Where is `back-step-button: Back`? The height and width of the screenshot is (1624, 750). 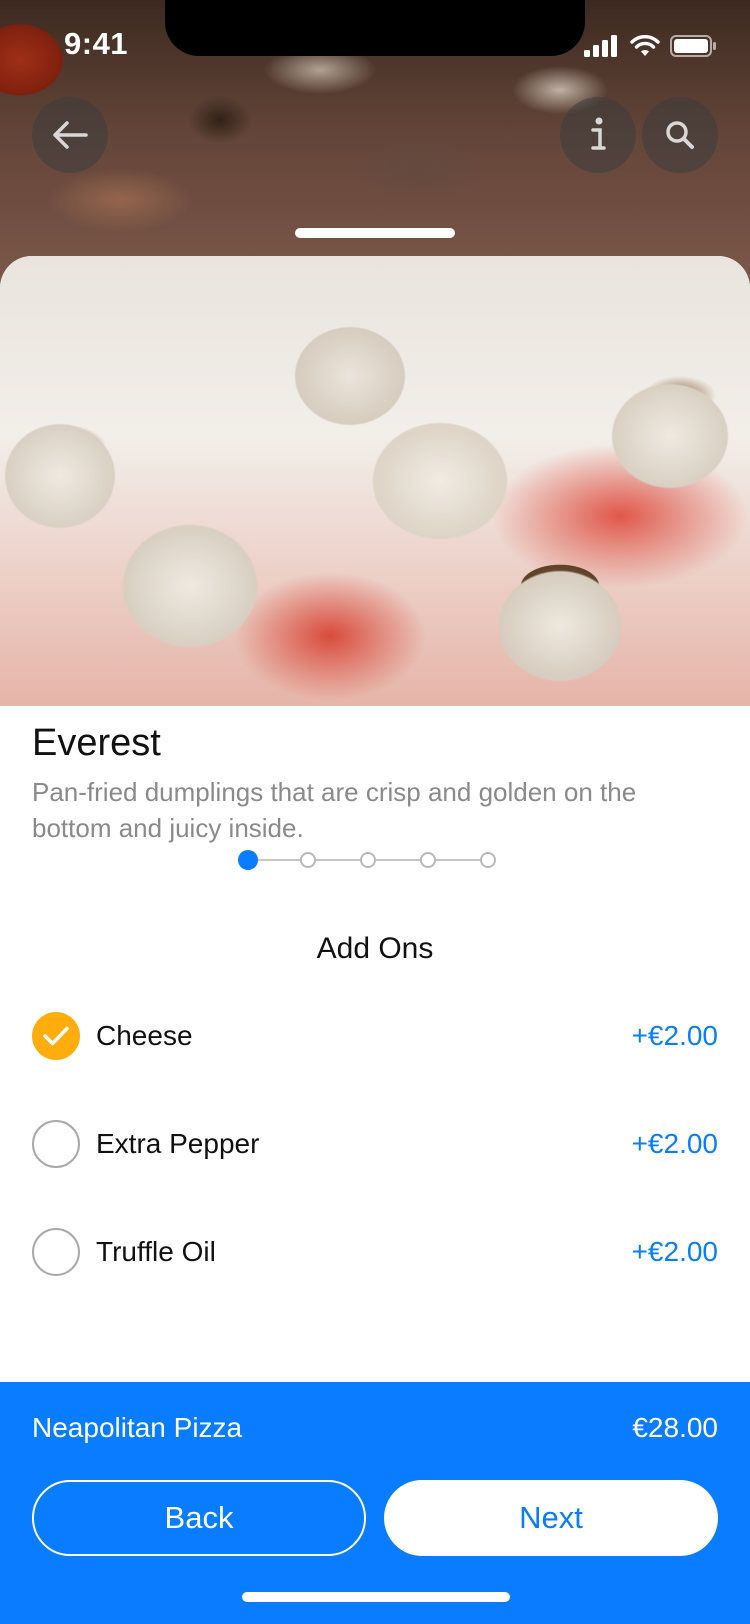 back-step-button: Back is located at coordinates (199, 1518).